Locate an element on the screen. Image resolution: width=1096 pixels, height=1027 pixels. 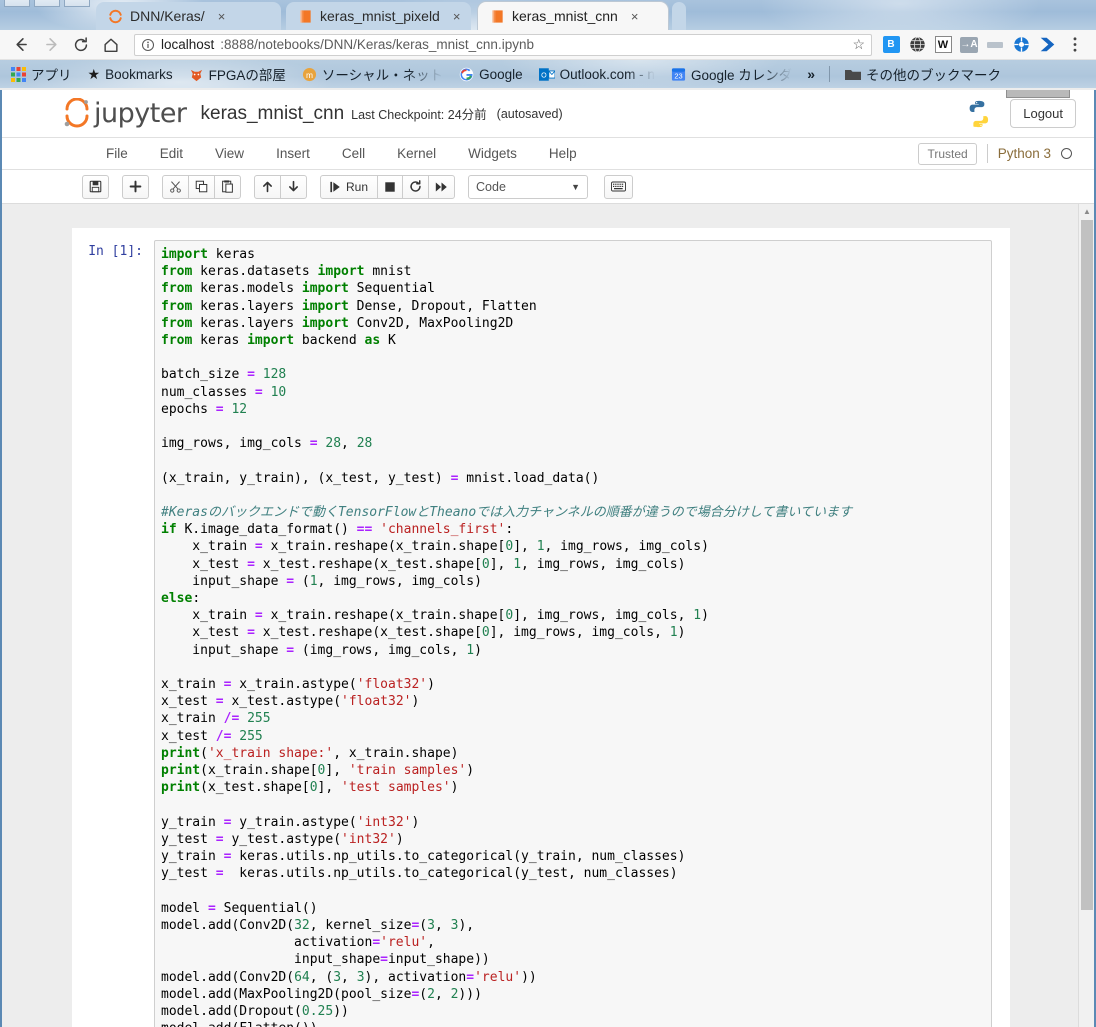
window-restore-button is located at coordinates (1038, 94).